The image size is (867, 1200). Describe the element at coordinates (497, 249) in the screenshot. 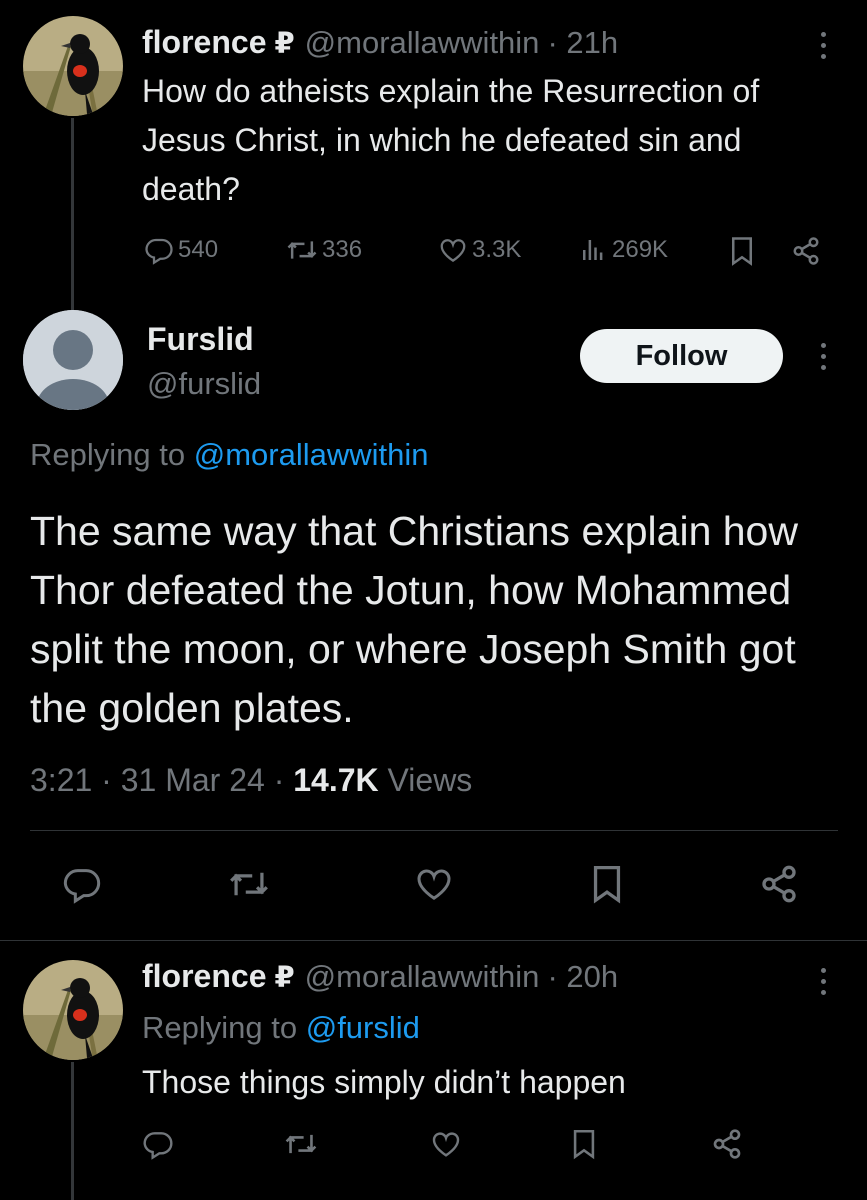

I see `tweet1-like-count: 3.3K` at that location.